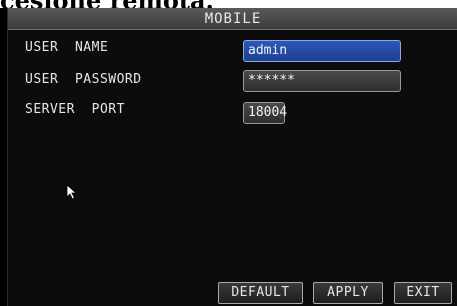  I want to click on exit-button: EXIT, so click(423, 293).